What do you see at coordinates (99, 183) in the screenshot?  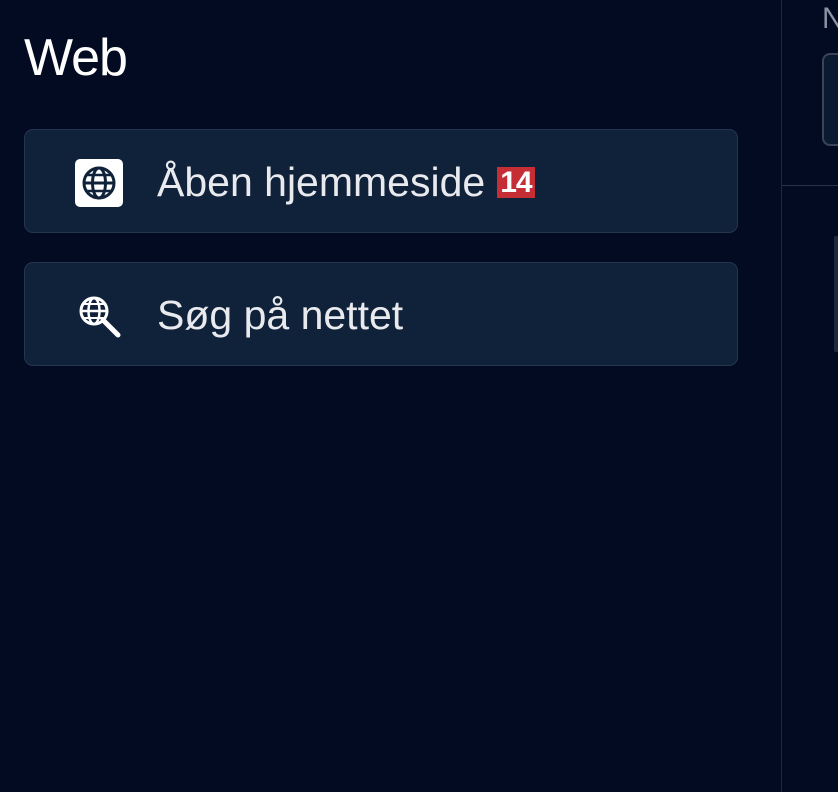 I see `globe-icon` at bounding box center [99, 183].